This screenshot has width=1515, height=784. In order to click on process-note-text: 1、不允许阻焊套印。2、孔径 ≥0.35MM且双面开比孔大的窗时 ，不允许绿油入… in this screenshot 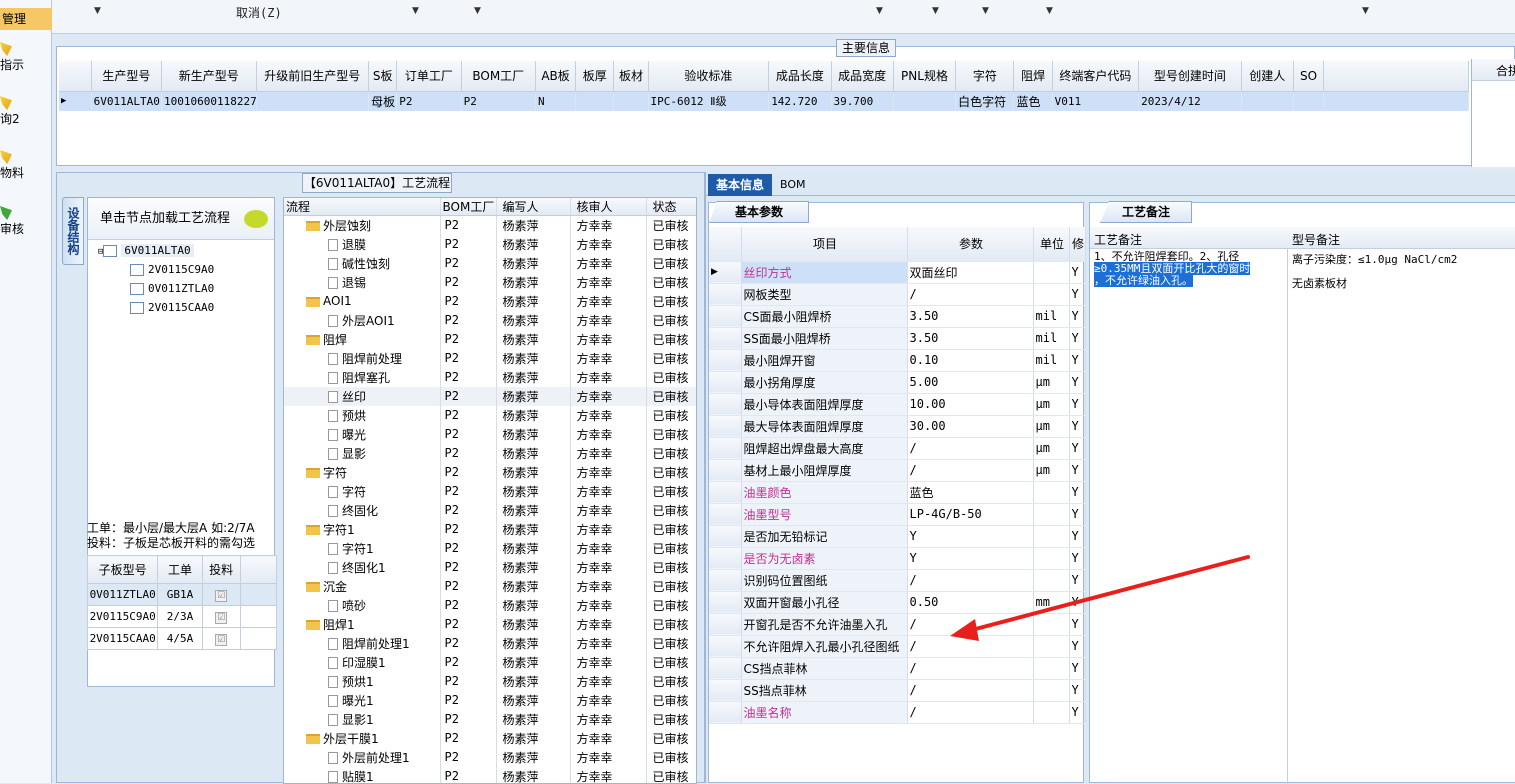, I will do `click(1189, 516)`.